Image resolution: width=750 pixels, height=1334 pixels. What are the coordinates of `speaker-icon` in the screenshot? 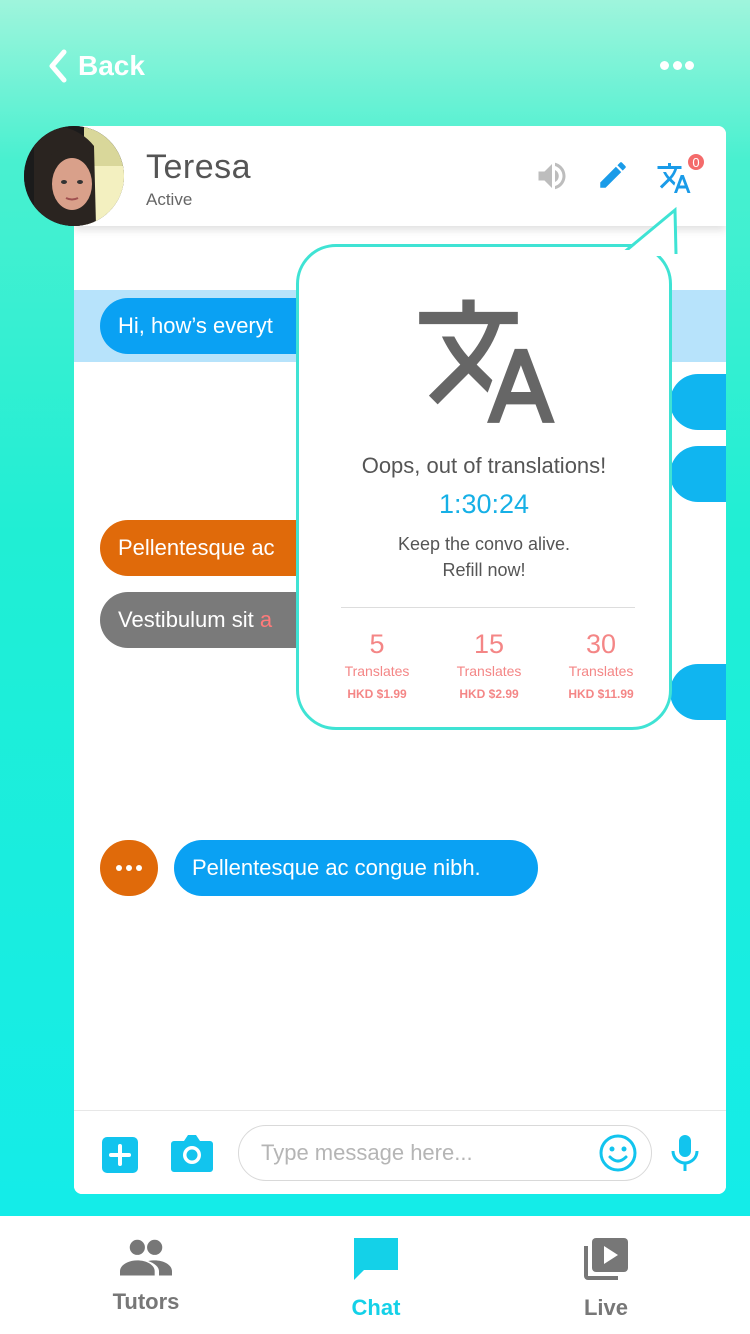 It's located at (552, 178).